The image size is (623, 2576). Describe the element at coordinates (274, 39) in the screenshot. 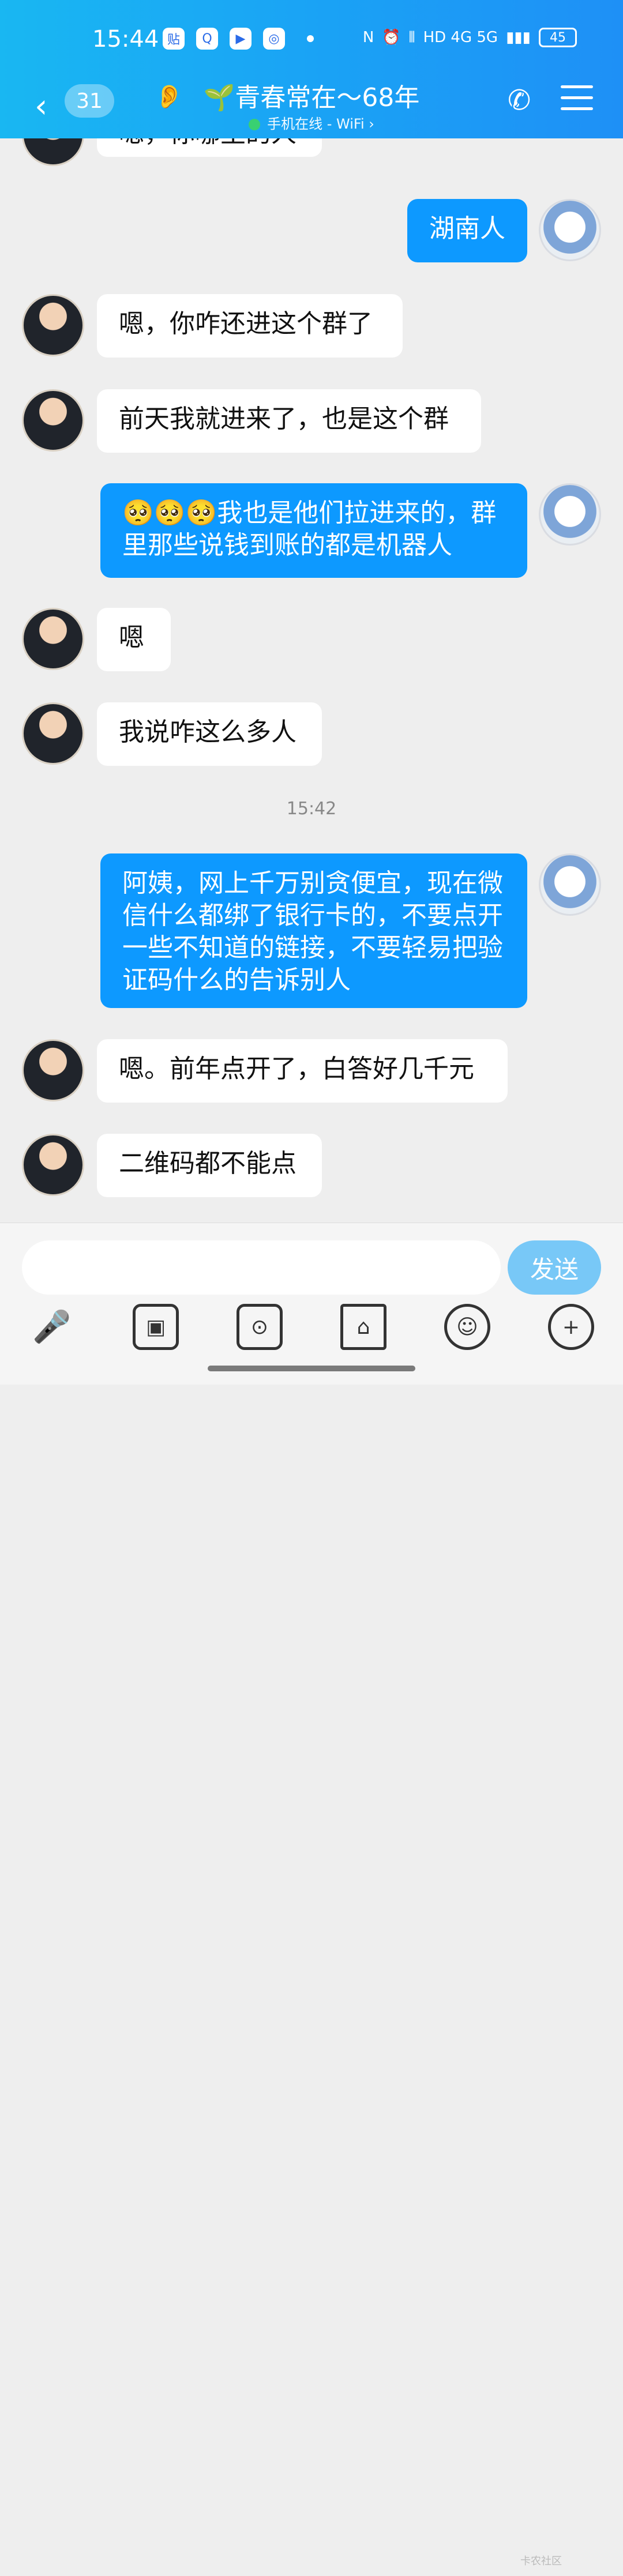

I see `spotify-icon: ◎` at that location.